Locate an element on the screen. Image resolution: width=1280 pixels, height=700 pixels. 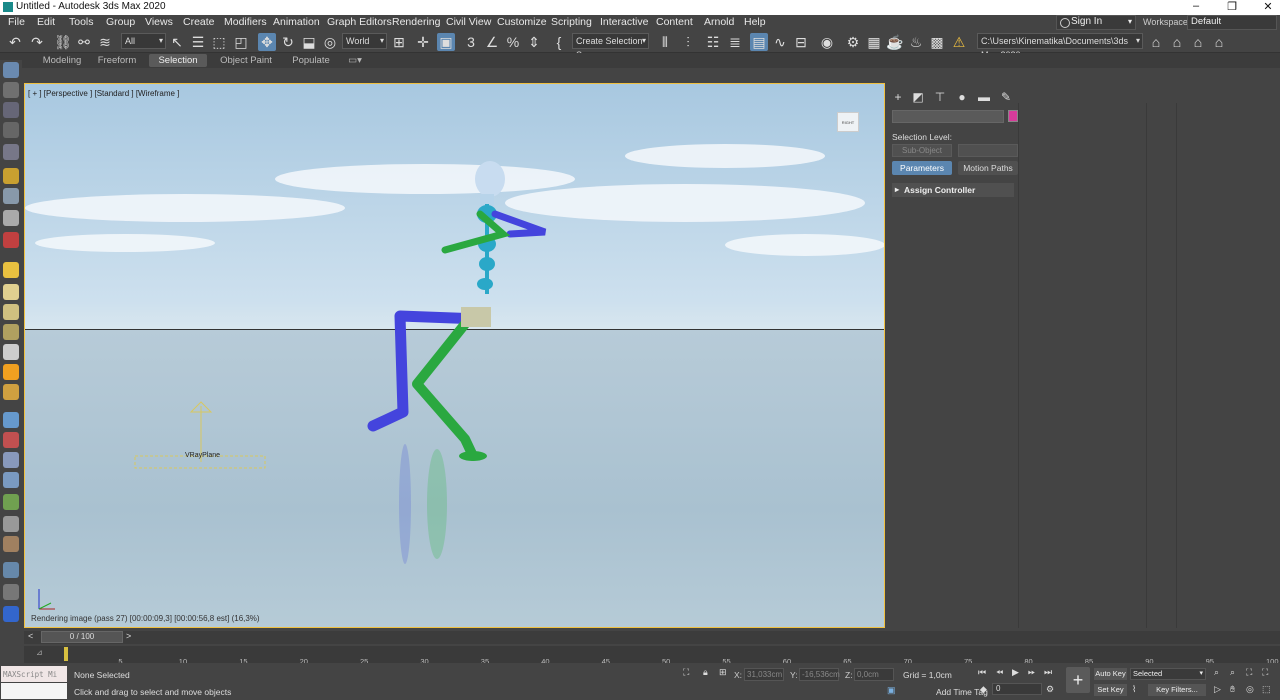
menu-customize: Customize is located at coordinates (522, 22).